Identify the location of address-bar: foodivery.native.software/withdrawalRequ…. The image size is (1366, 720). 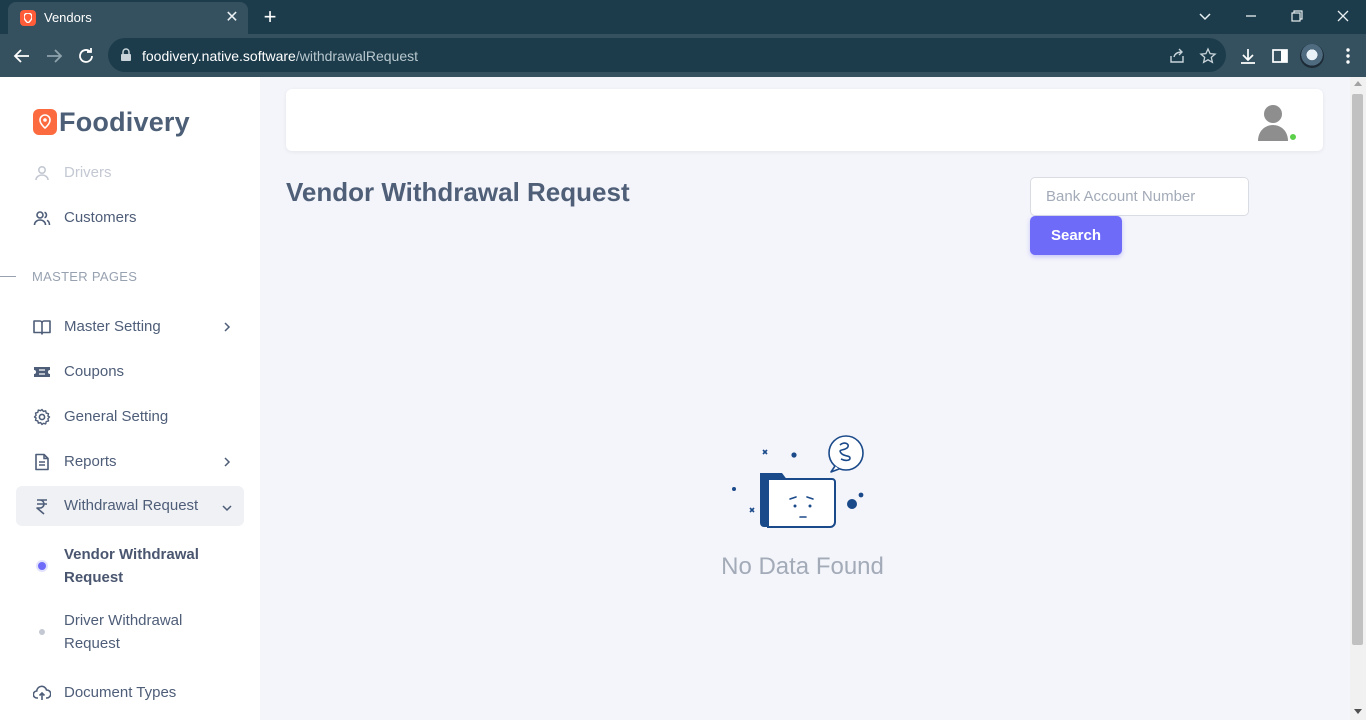
(667, 55).